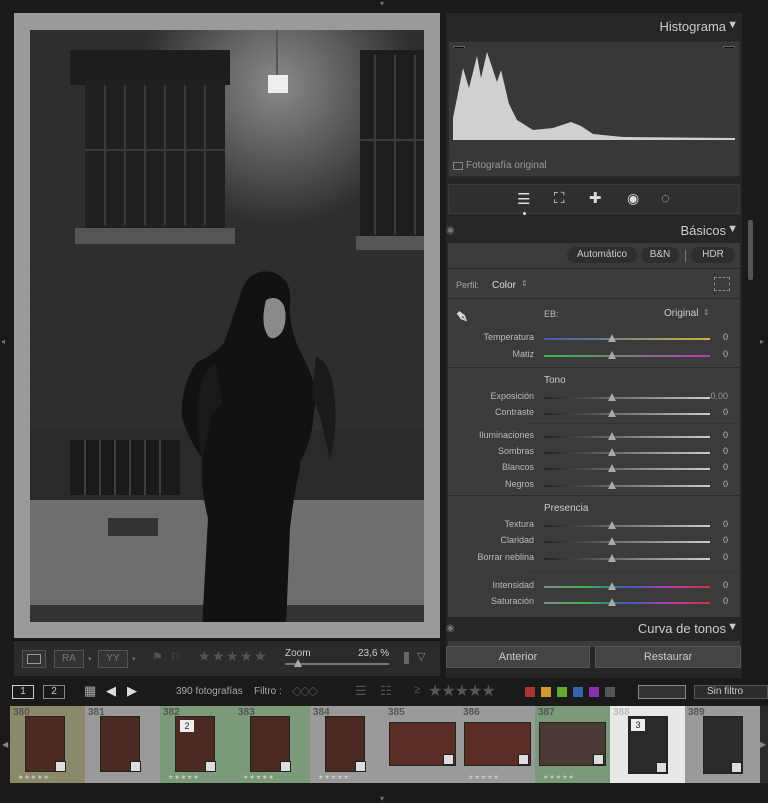  I want to click on forward-arrow-icon: ▶, so click(132, 691).